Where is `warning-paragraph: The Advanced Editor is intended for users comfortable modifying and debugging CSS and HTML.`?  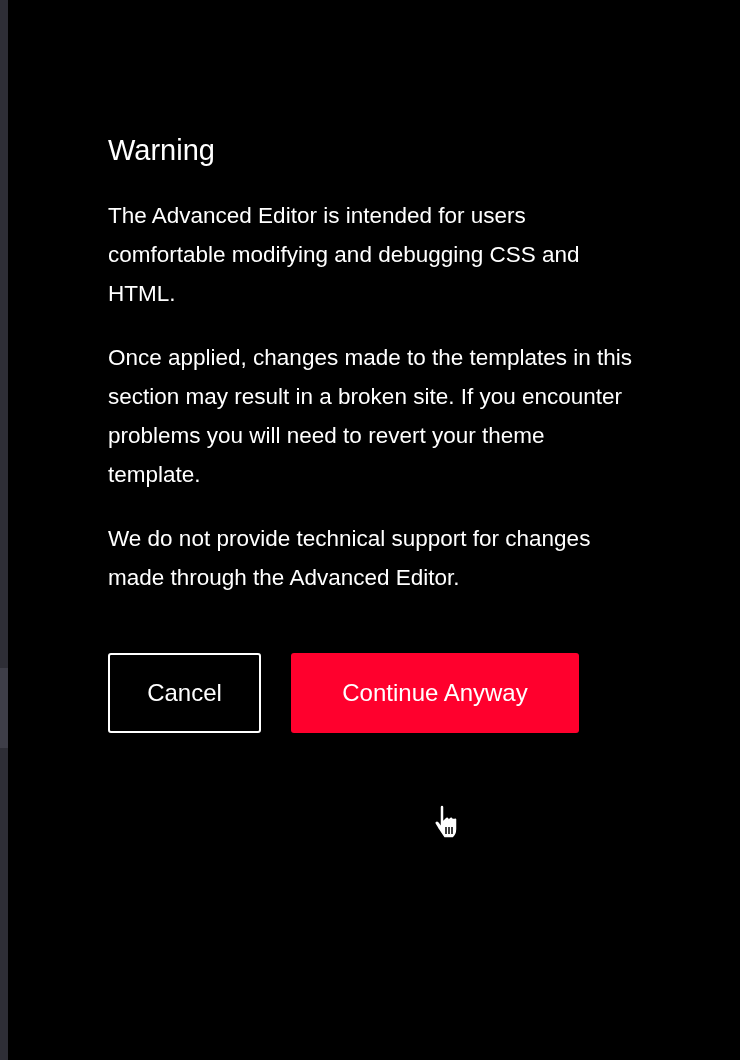
warning-paragraph: The Advanced Editor is intended for users comfortable modifying and debugging CSS and HTML. is located at coordinates (344, 255).